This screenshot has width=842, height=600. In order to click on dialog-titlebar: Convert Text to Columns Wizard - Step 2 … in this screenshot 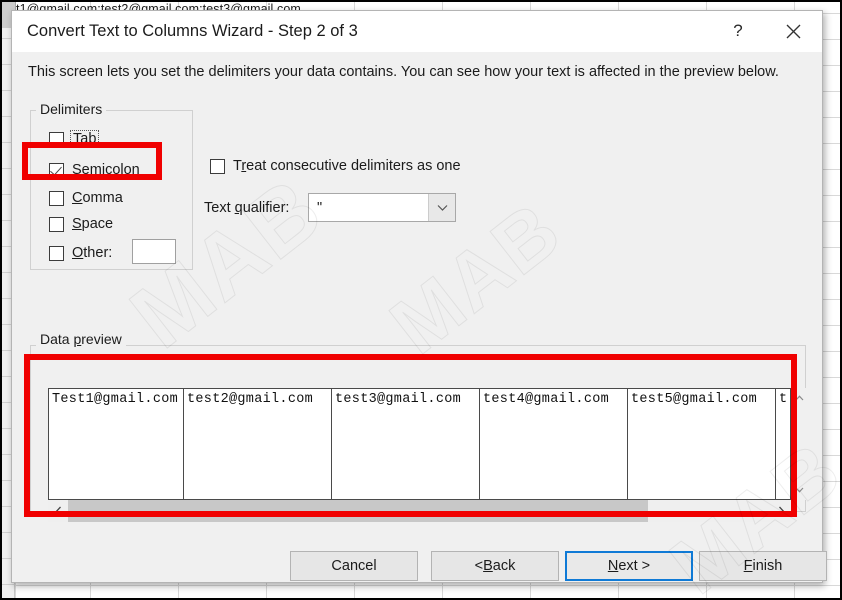, I will do `click(417, 31)`.